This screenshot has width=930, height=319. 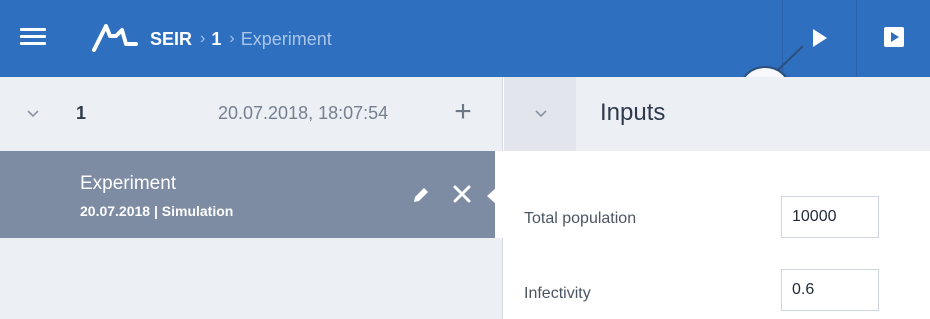 What do you see at coordinates (303, 113) in the screenshot?
I see `project-timestamp: 20.07.2018, 18:07:54` at bounding box center [303, 113].